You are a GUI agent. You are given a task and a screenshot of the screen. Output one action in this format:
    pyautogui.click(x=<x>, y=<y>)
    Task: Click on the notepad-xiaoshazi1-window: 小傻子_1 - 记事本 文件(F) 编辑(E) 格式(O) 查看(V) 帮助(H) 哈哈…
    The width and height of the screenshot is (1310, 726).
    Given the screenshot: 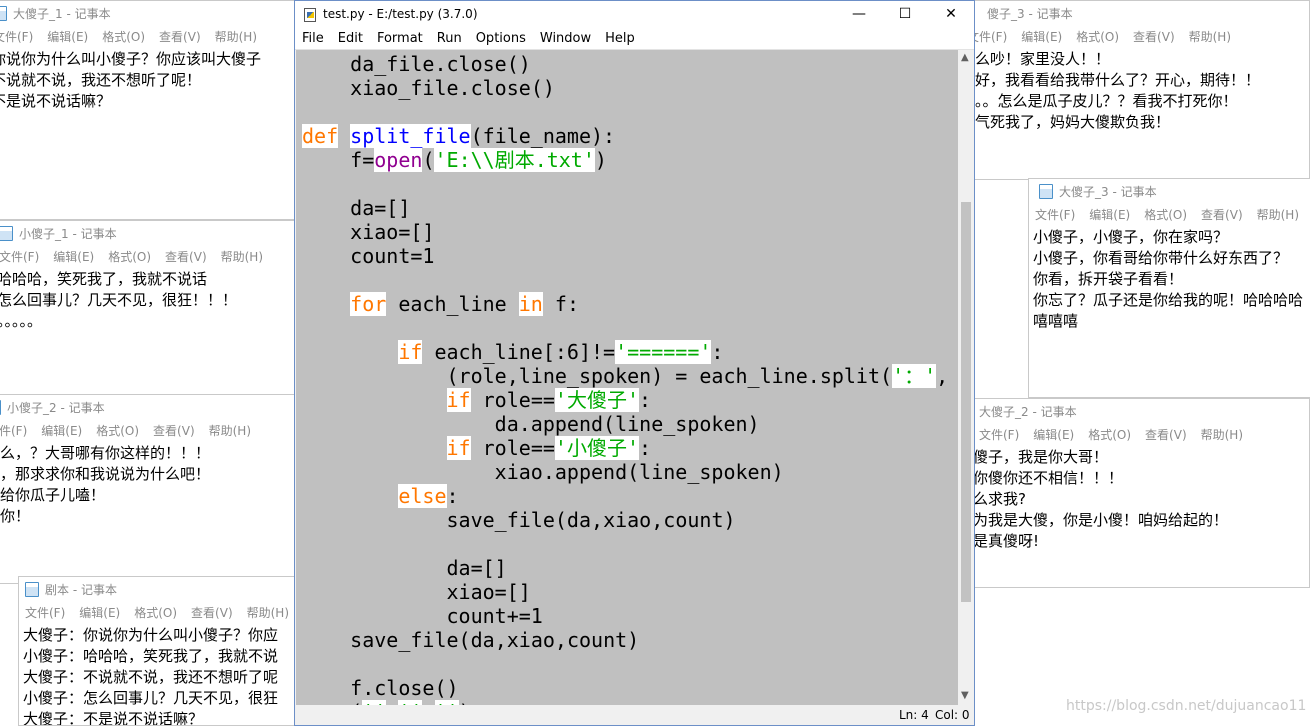 What is the action you would take?
    pyautogui.click(x=148, y=308)
    